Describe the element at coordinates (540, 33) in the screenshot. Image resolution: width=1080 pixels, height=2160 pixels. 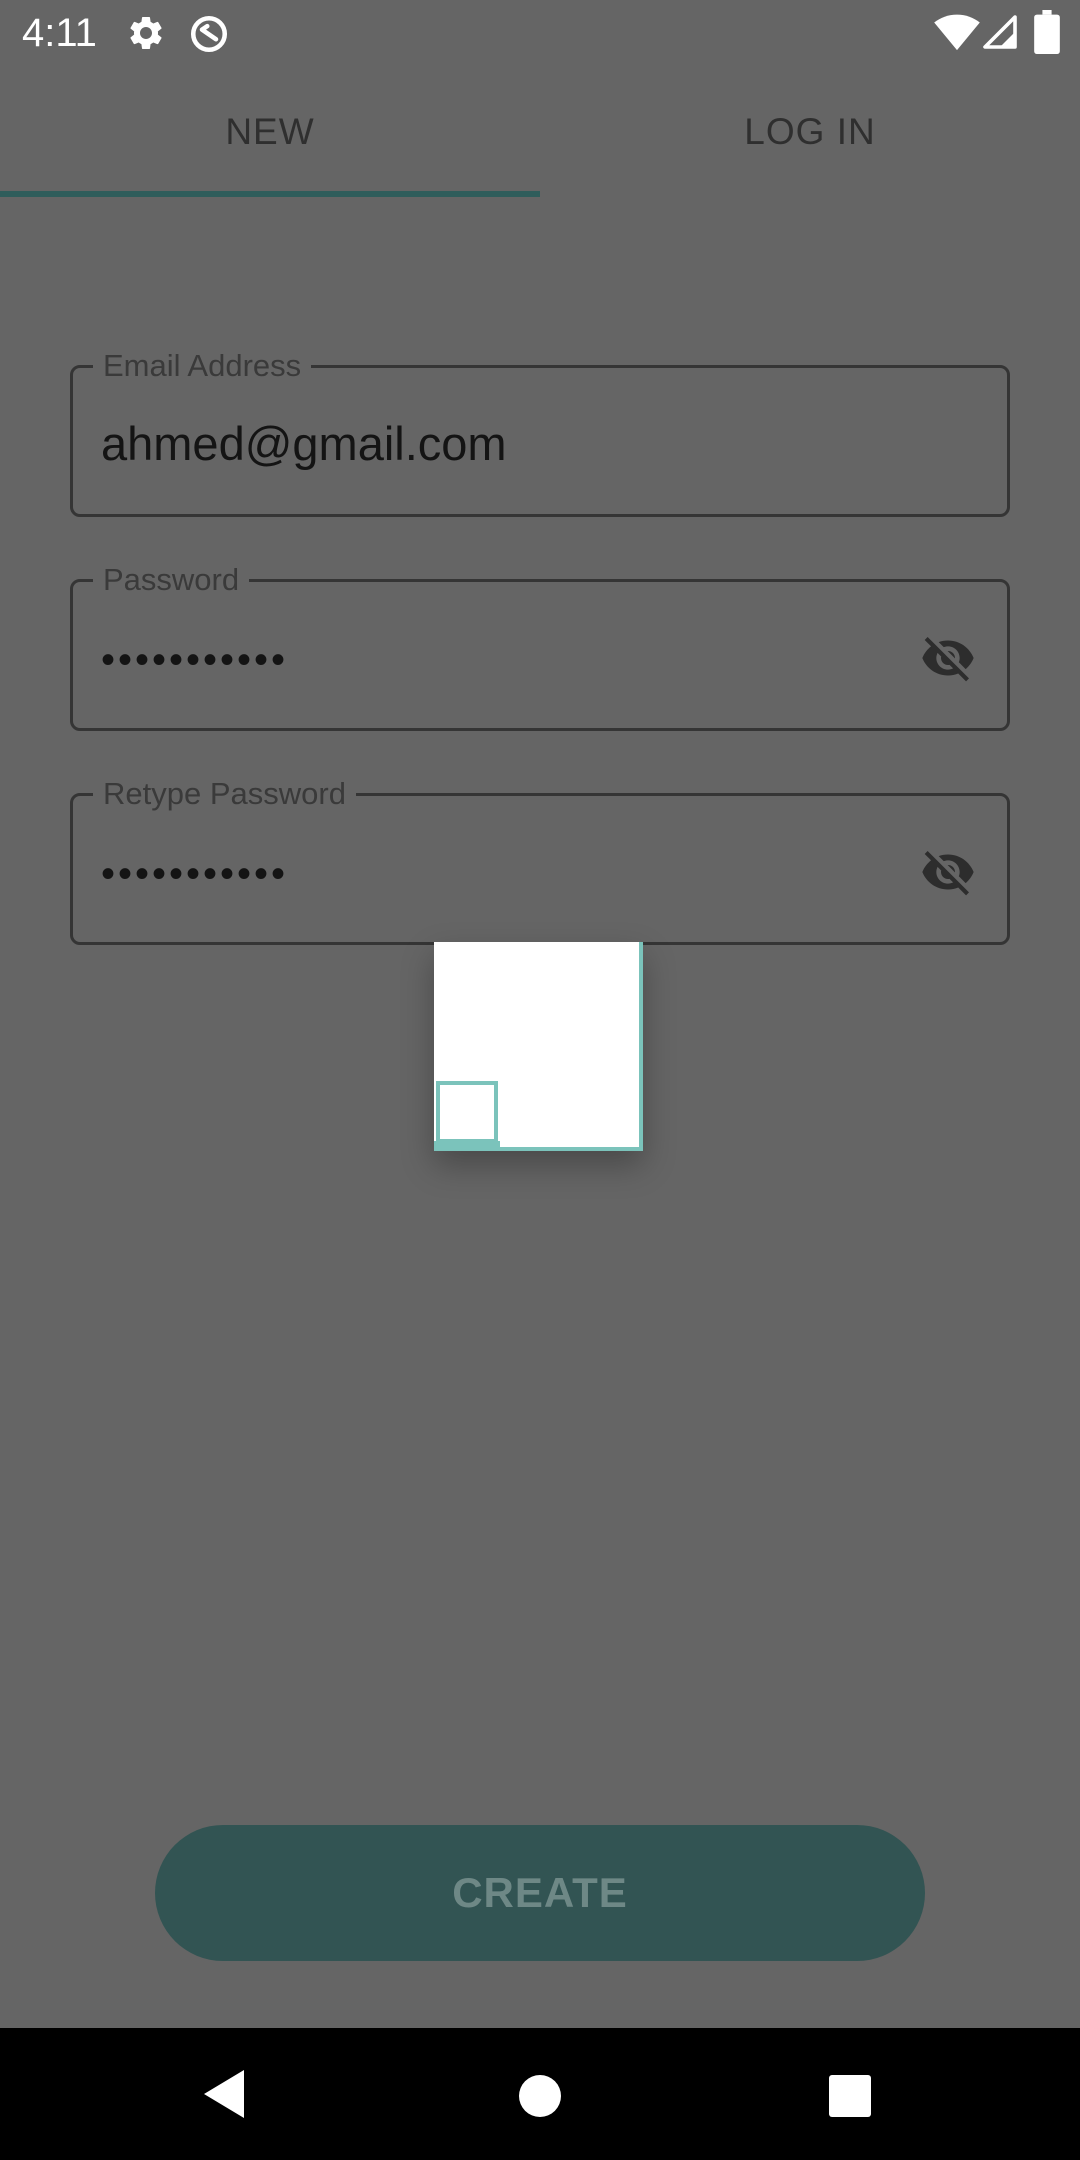
I see `status-bar: 4:11` at that location.